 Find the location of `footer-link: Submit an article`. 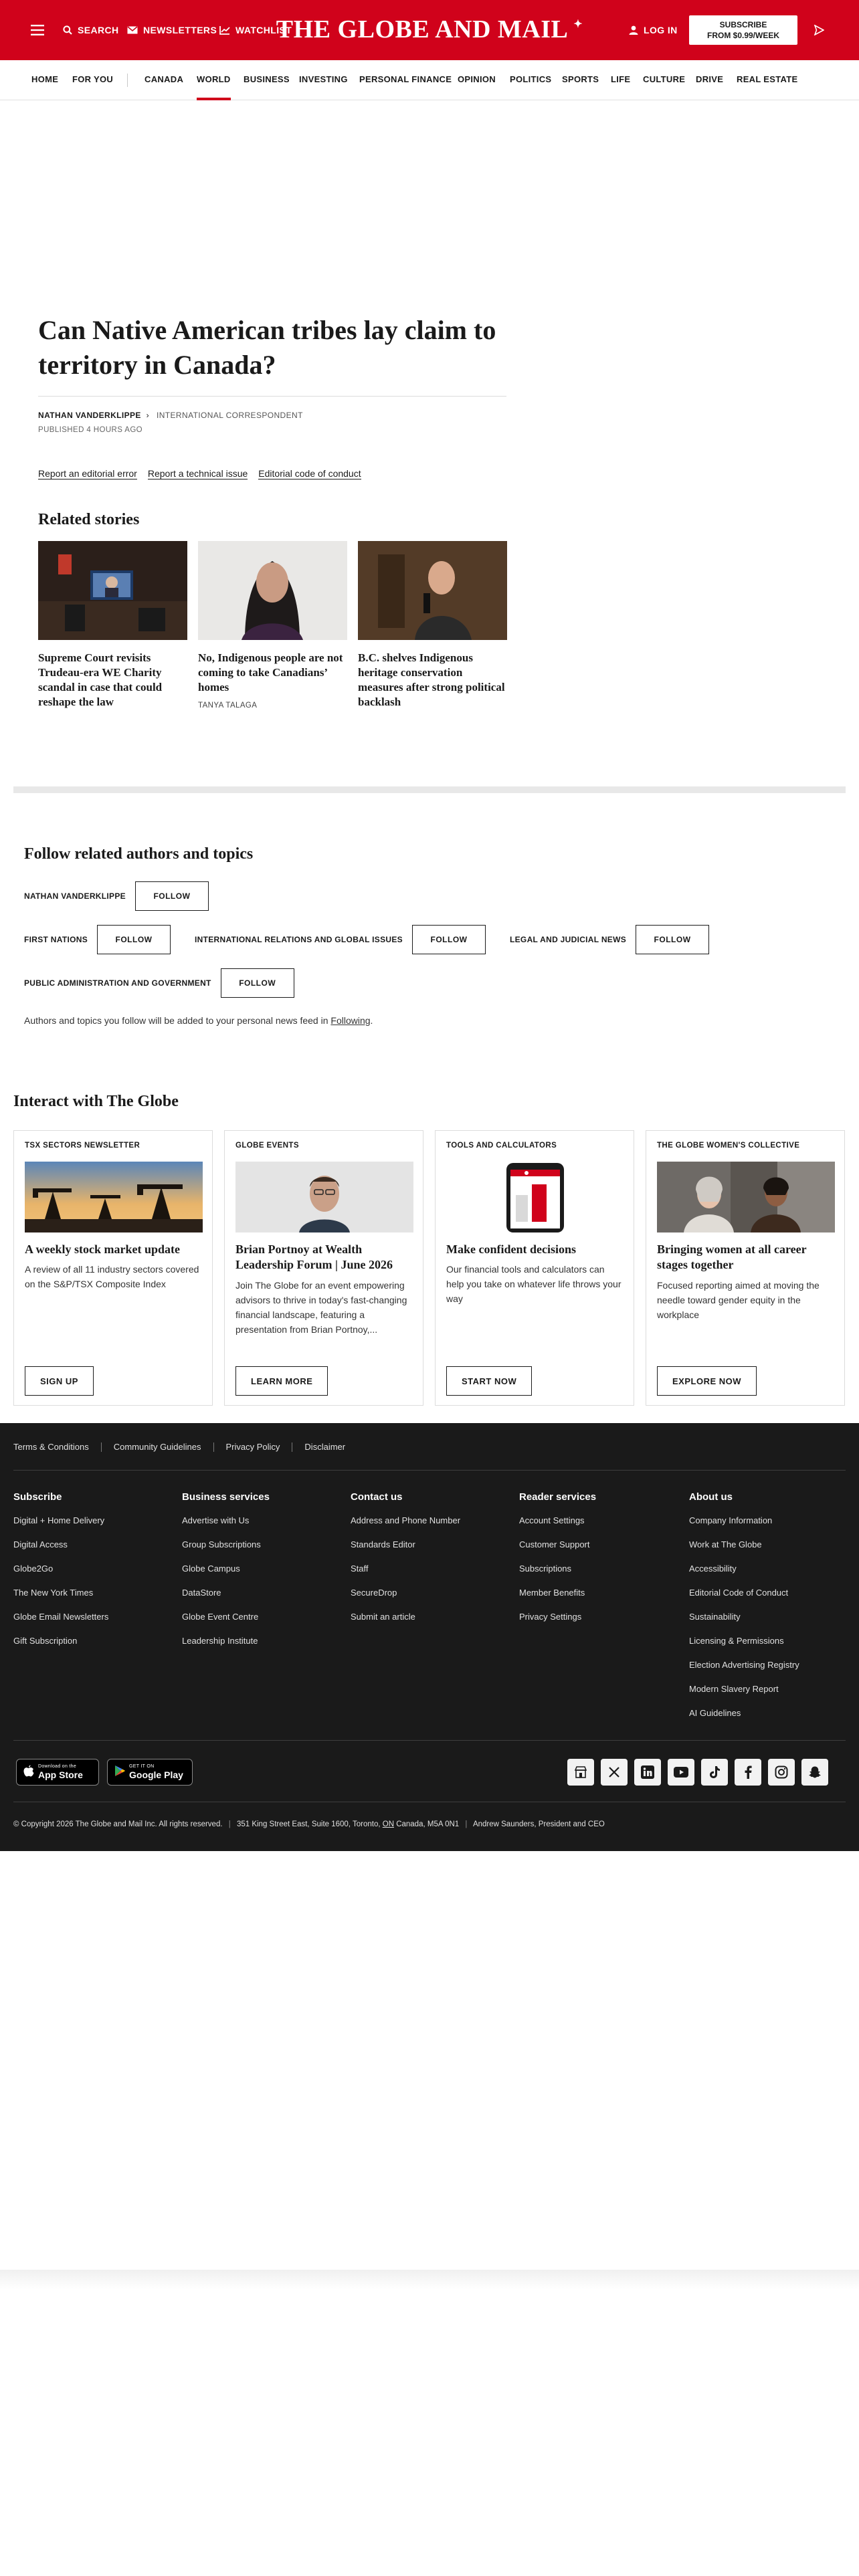

footer-link: Submit an article is located at coordinates (405, 1617).